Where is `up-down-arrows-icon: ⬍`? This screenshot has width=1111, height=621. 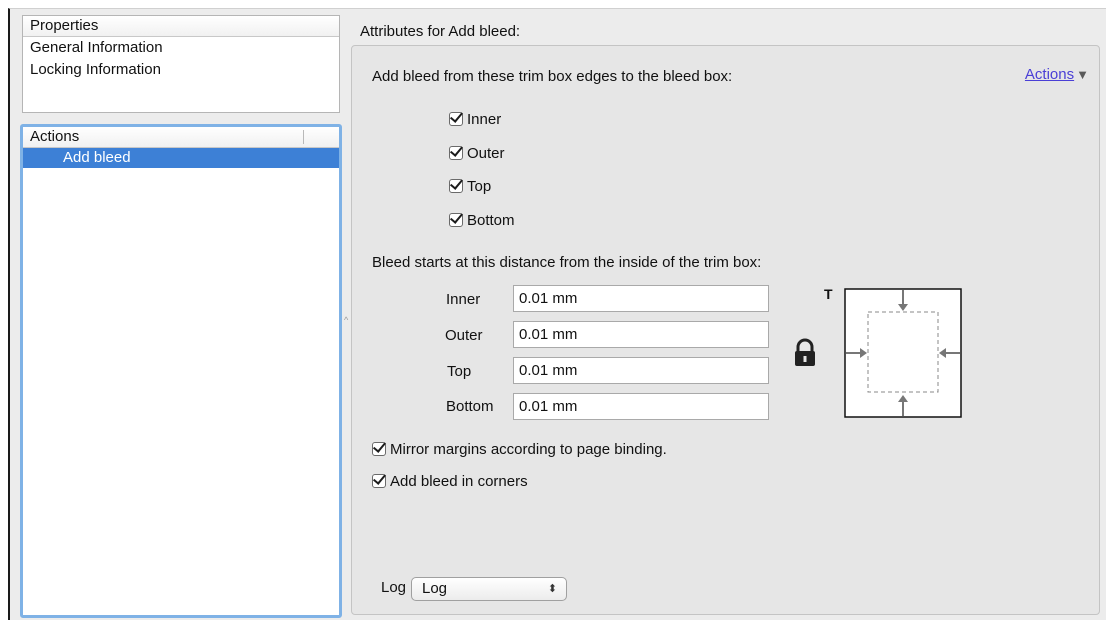
up-down-arrows-icon: ⬍ is located at coordinates (552, 589).